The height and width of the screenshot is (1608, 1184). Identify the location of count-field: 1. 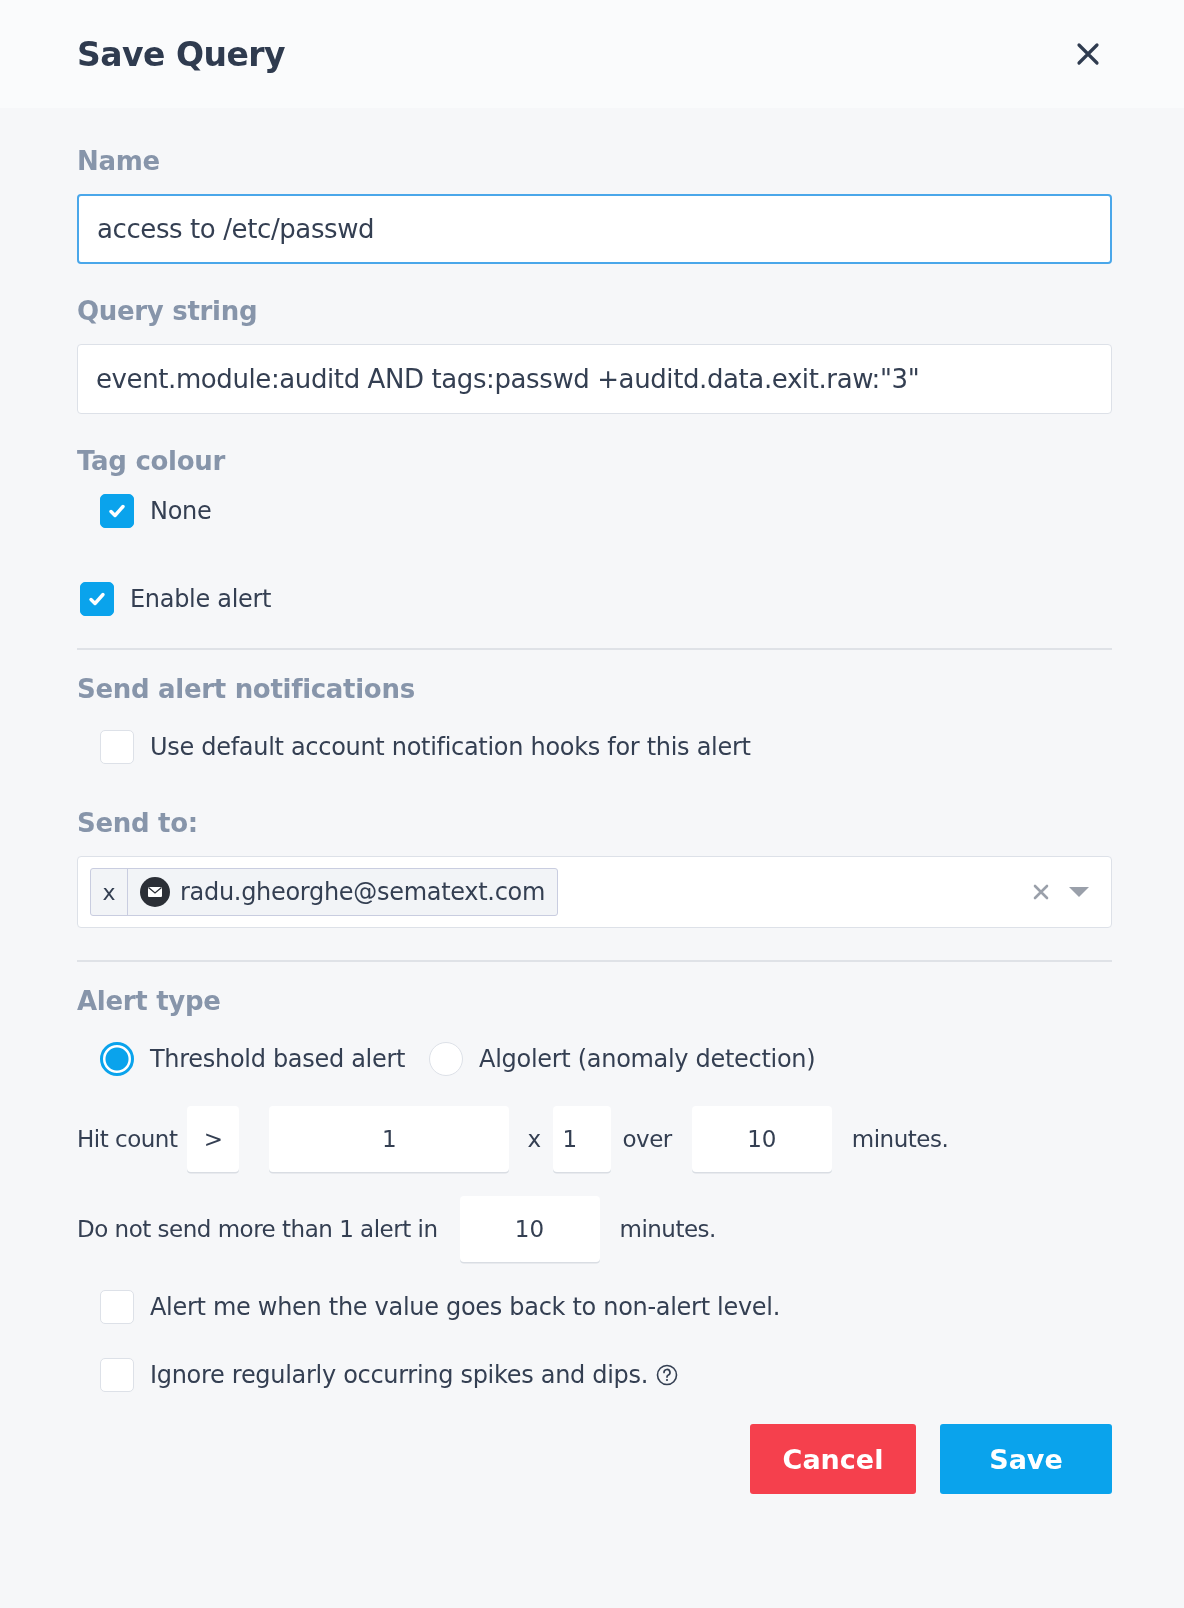
(389, 1139).